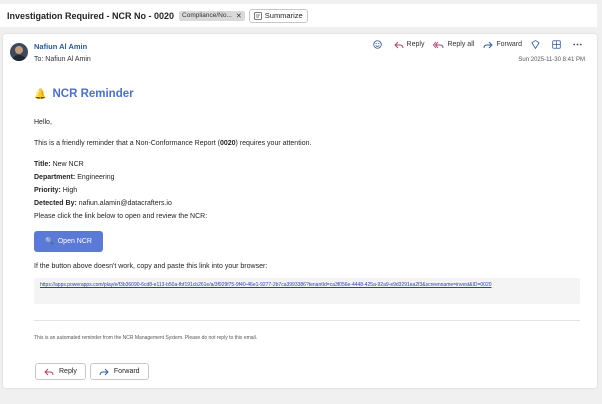 The width and height of the screenshot is (602, 404). I want to click on bottom-reply-label: Reply, so click(68, 371).